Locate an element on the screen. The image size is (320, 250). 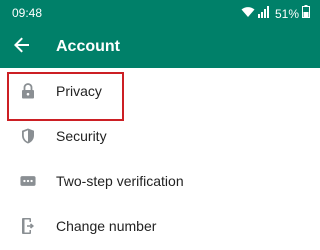
shield-icon is located at coordinates (28, 136).